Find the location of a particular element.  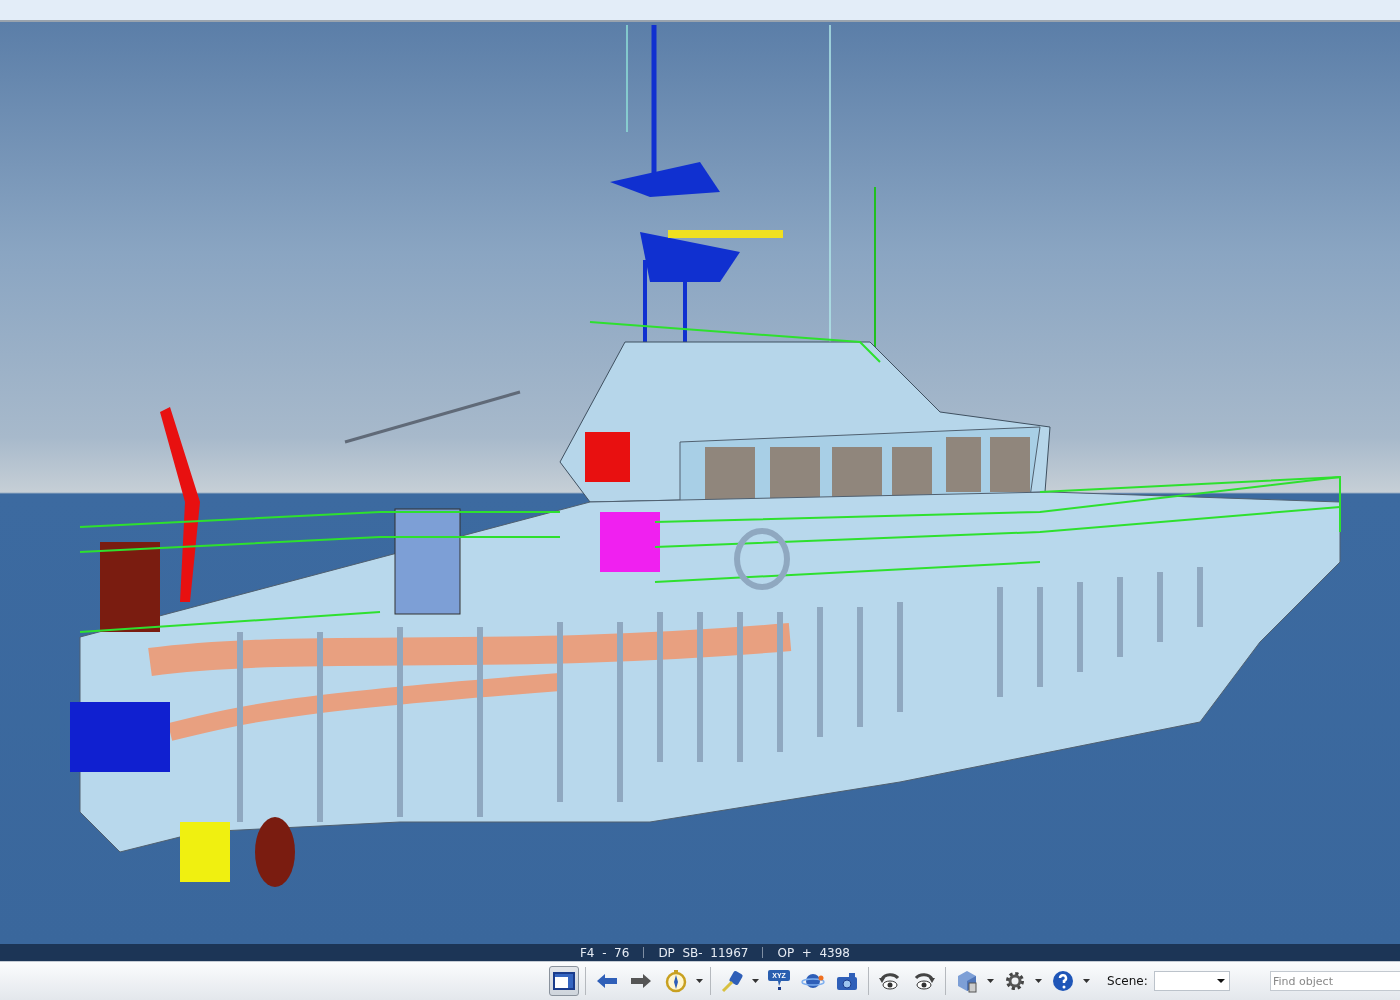

tape-measure-icon is located at coordinates (732, 981).